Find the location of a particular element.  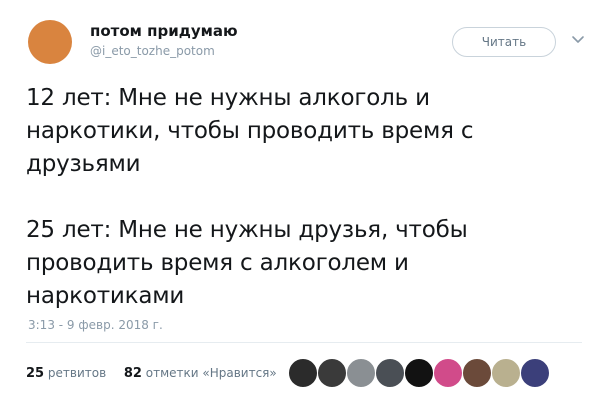

tweet-line: 25 лет: Мне не нужны друзья, чтобы is located at coordinates (247, 230).